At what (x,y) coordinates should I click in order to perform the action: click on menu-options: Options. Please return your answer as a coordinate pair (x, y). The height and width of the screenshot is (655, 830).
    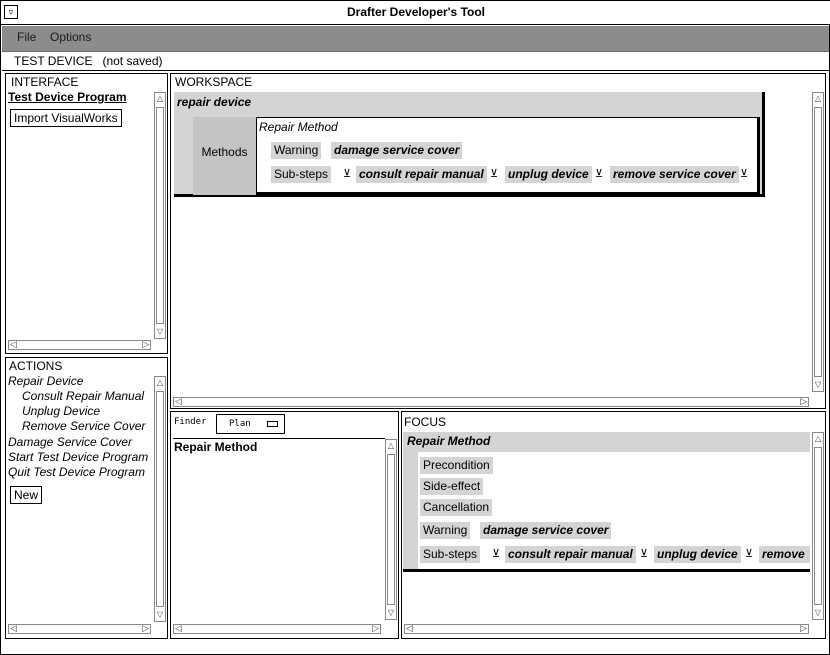
    Looking at the image, I should click on (70, 37).